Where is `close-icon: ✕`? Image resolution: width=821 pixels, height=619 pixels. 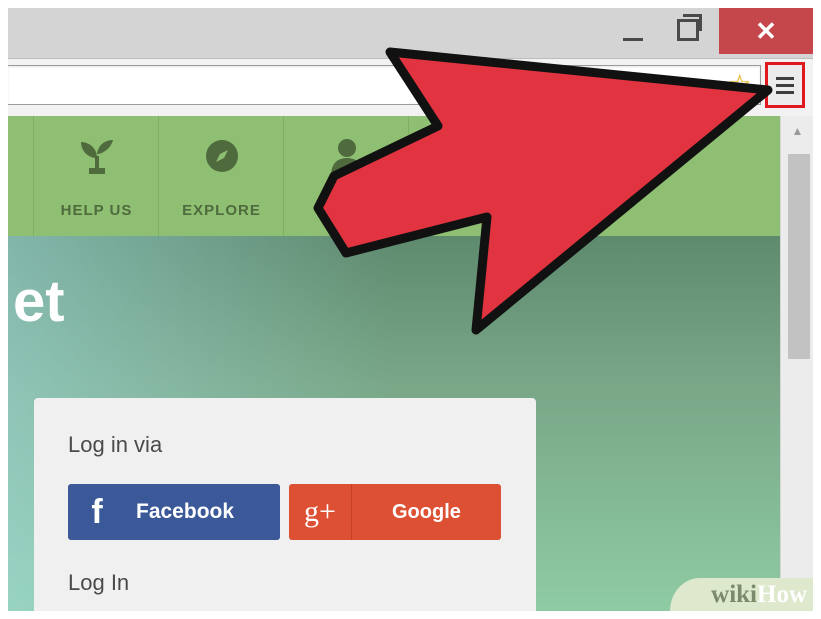 close-icon: ✕ is located at coordinates (766, 30).